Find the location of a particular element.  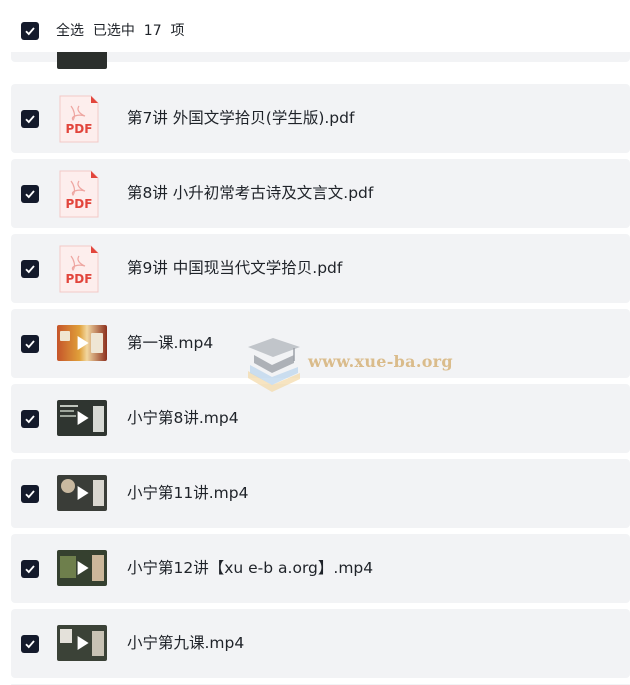

file-name: 小宁第12讲【xu e-b a.org】.mp4 is located at coordinates (250, 568).